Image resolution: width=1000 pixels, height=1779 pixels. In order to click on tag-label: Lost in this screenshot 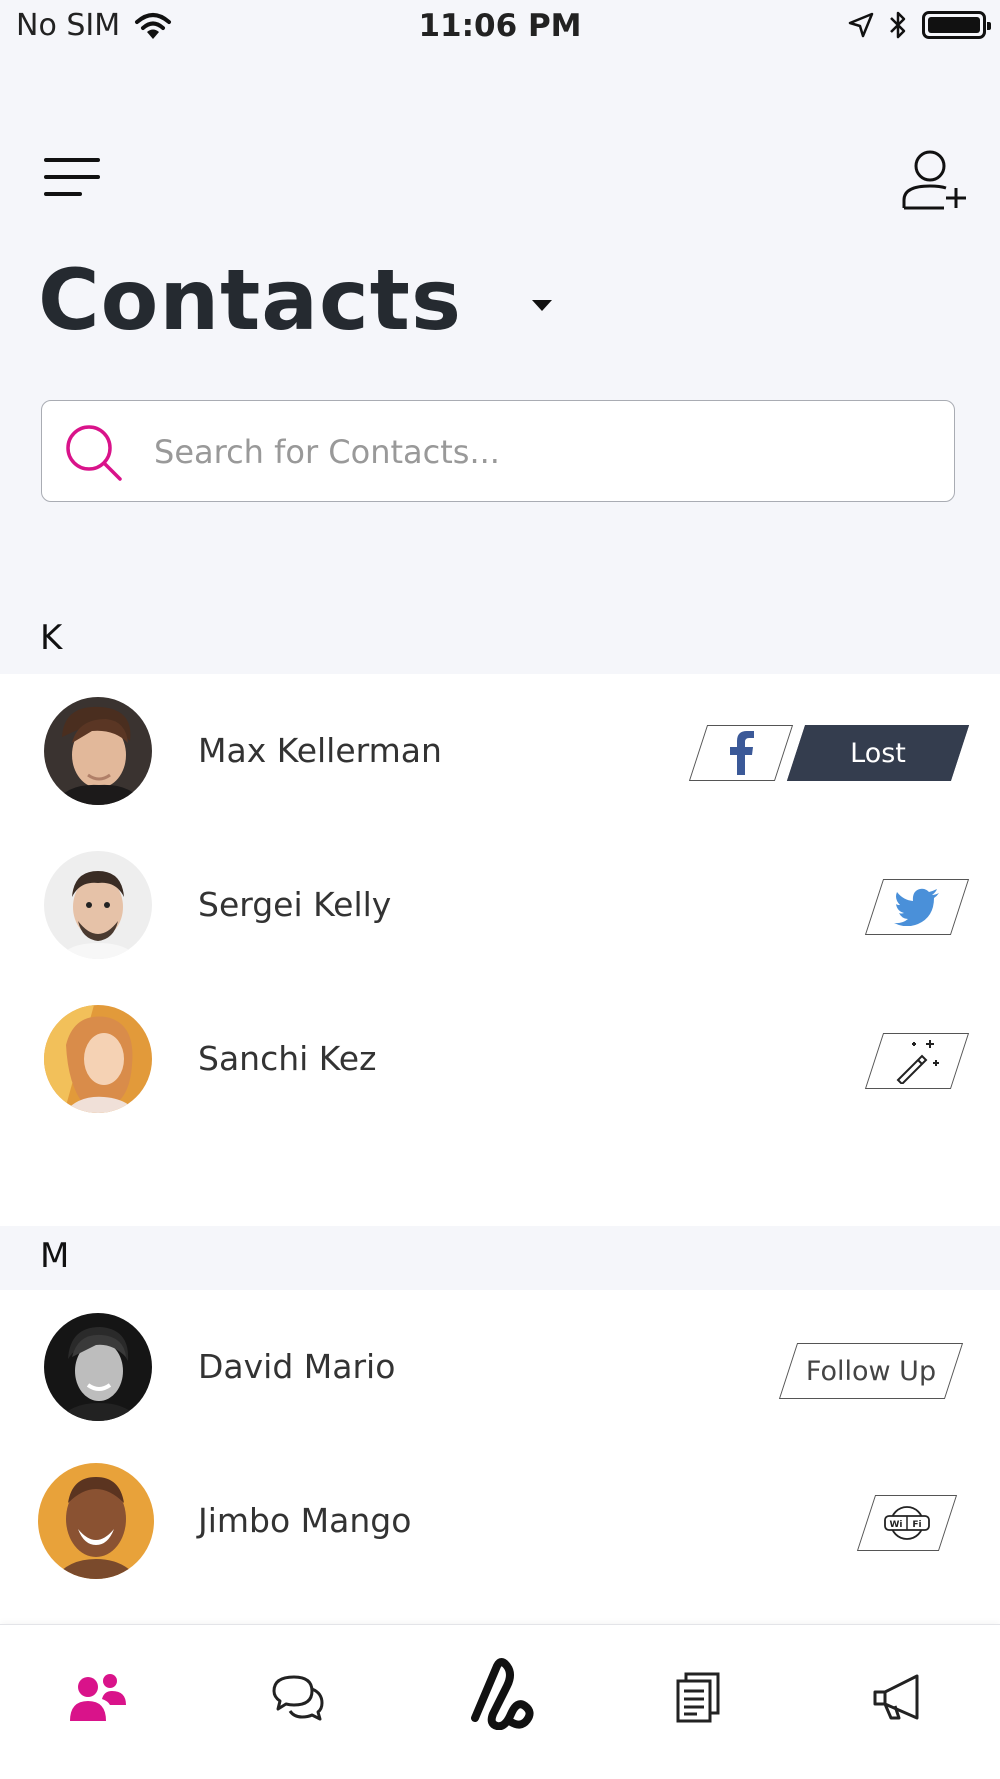, I will do `click(878, 753)`.